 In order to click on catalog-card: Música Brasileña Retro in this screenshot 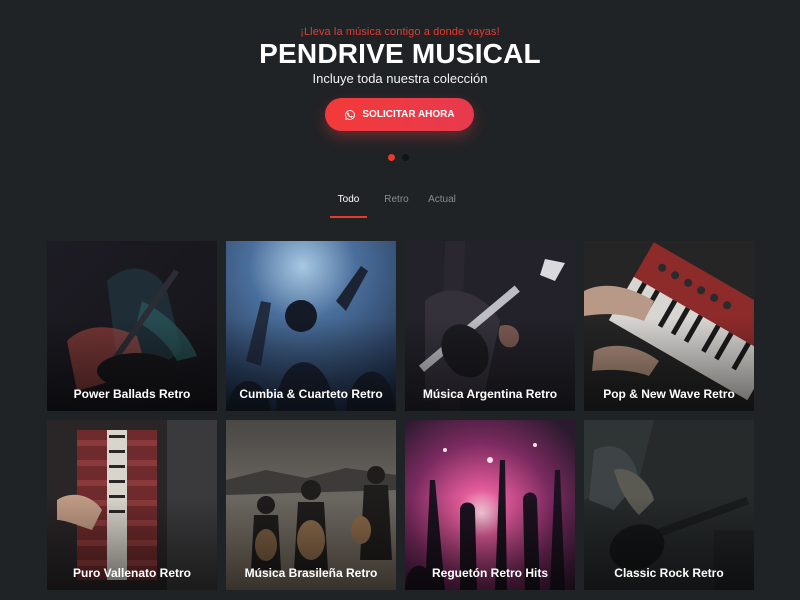, I will do `click(311, 505)`.